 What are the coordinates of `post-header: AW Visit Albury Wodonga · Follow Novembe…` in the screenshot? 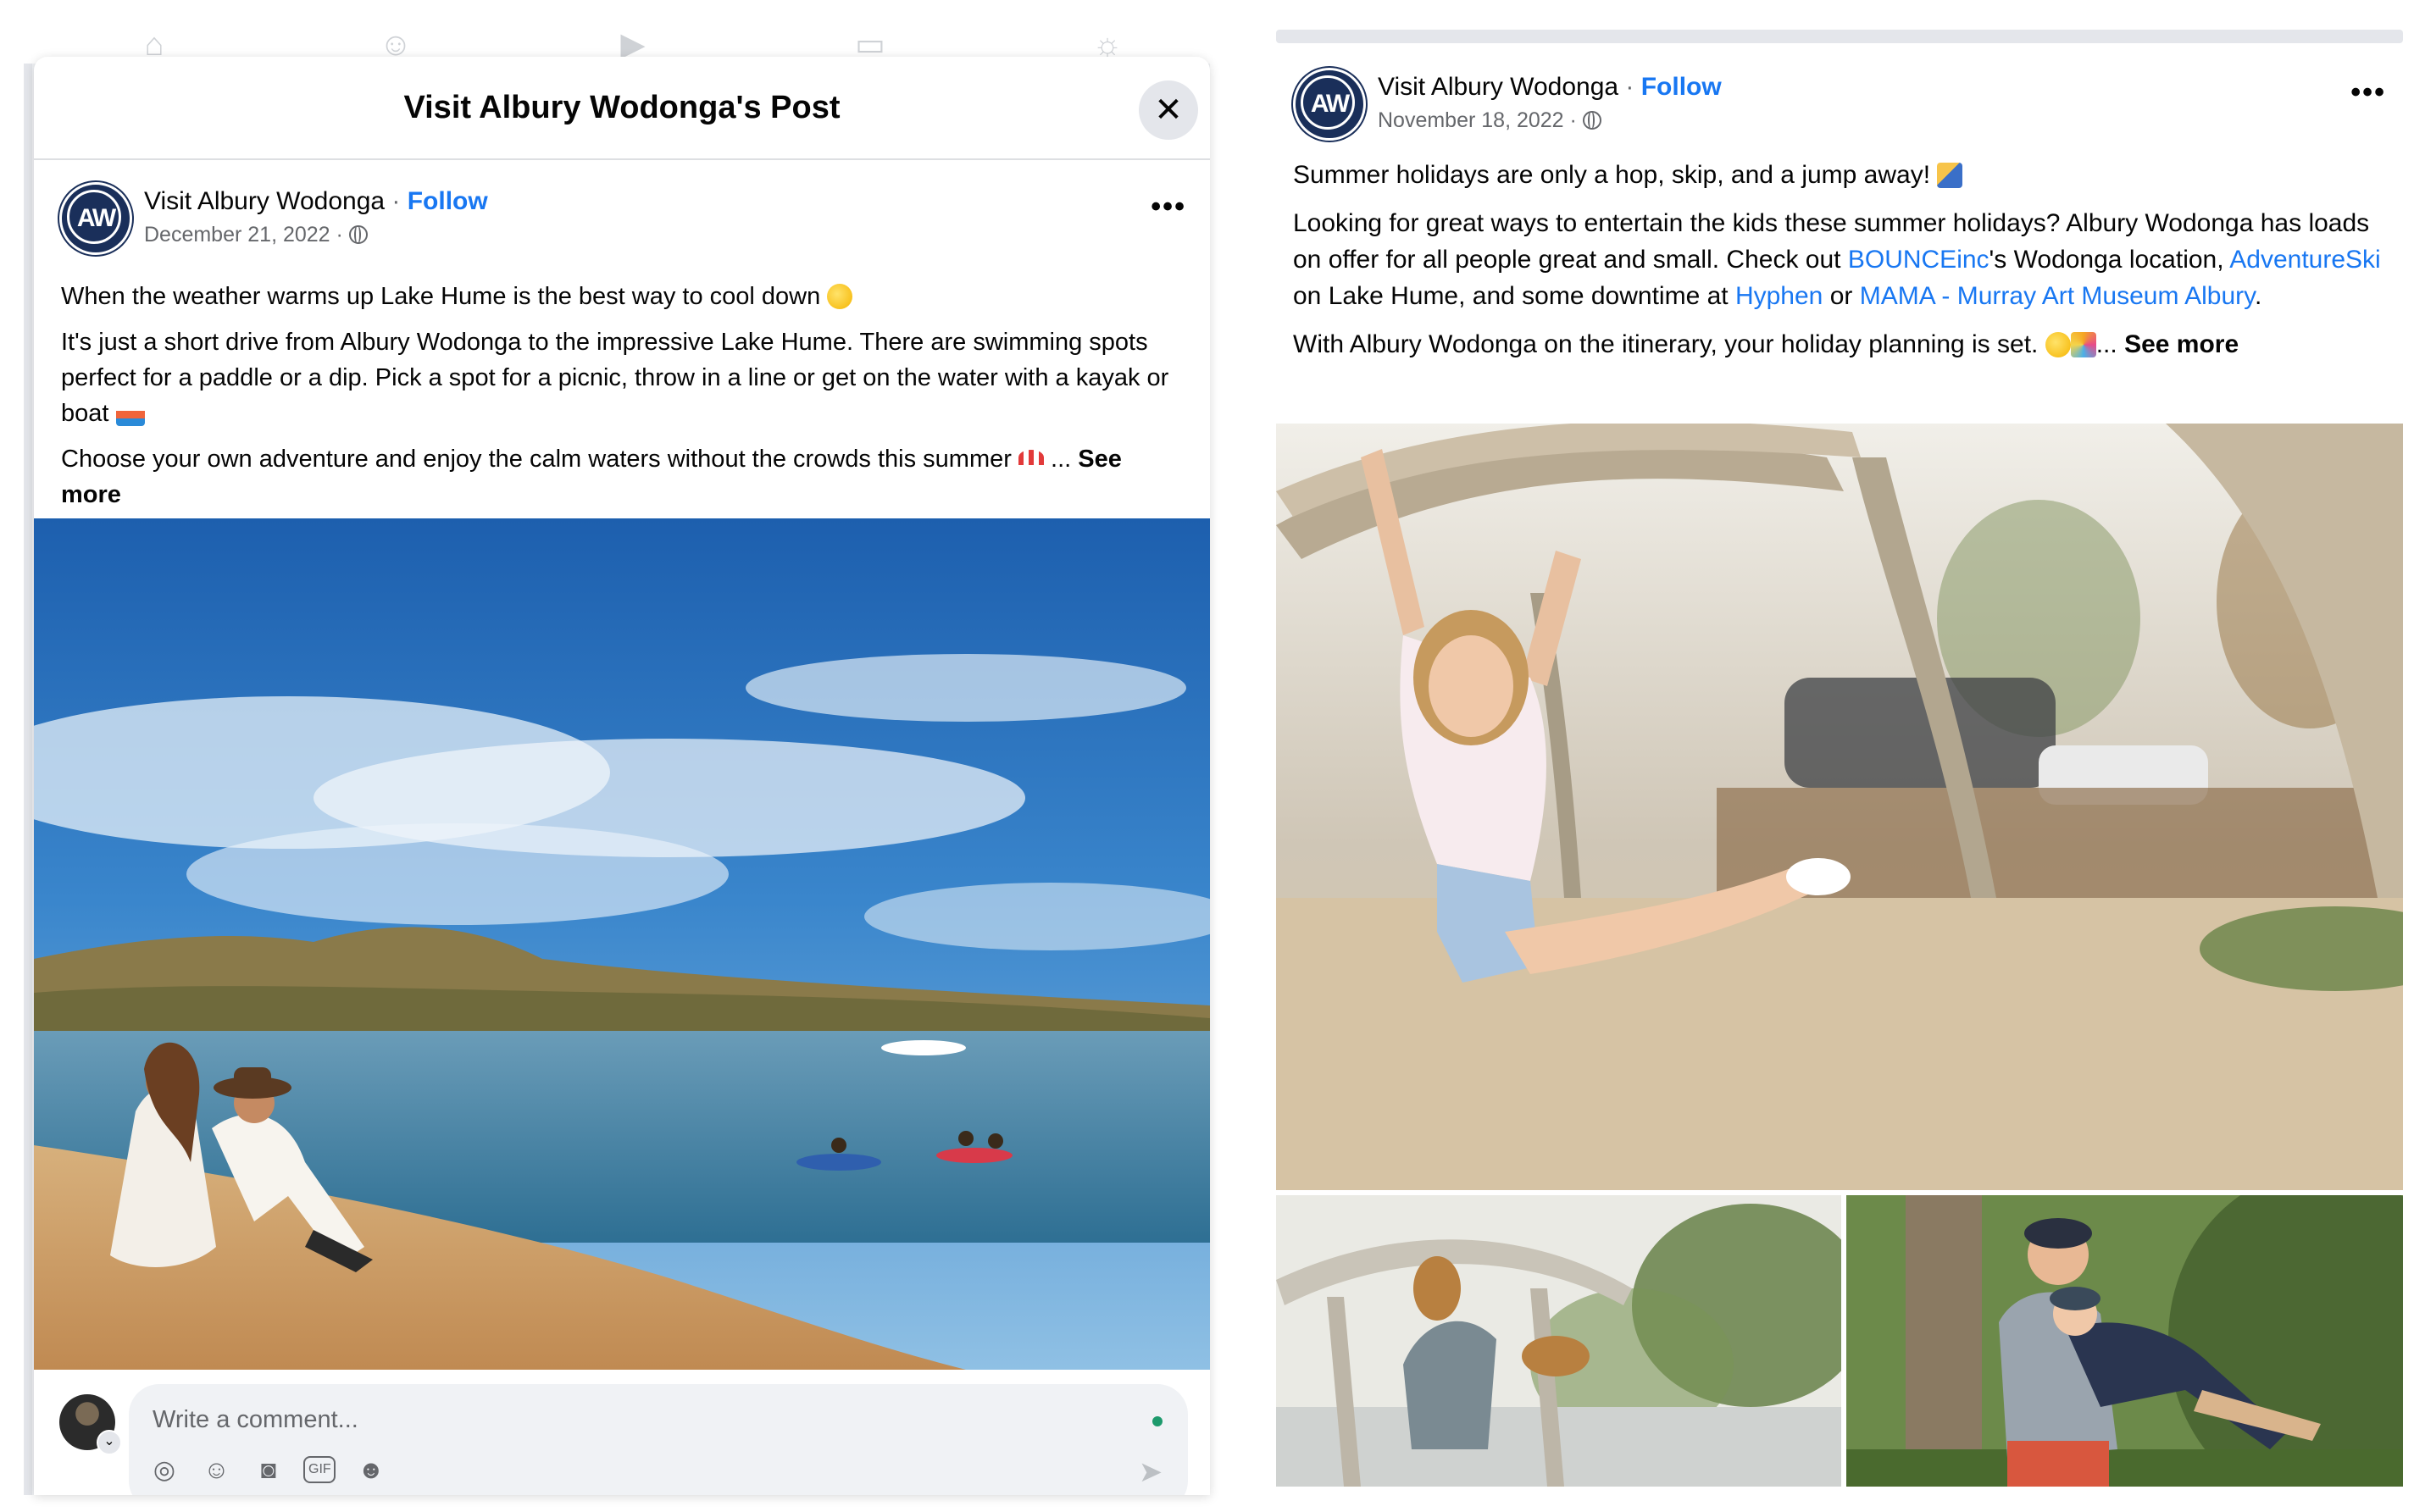 It's located at (1840, 106).